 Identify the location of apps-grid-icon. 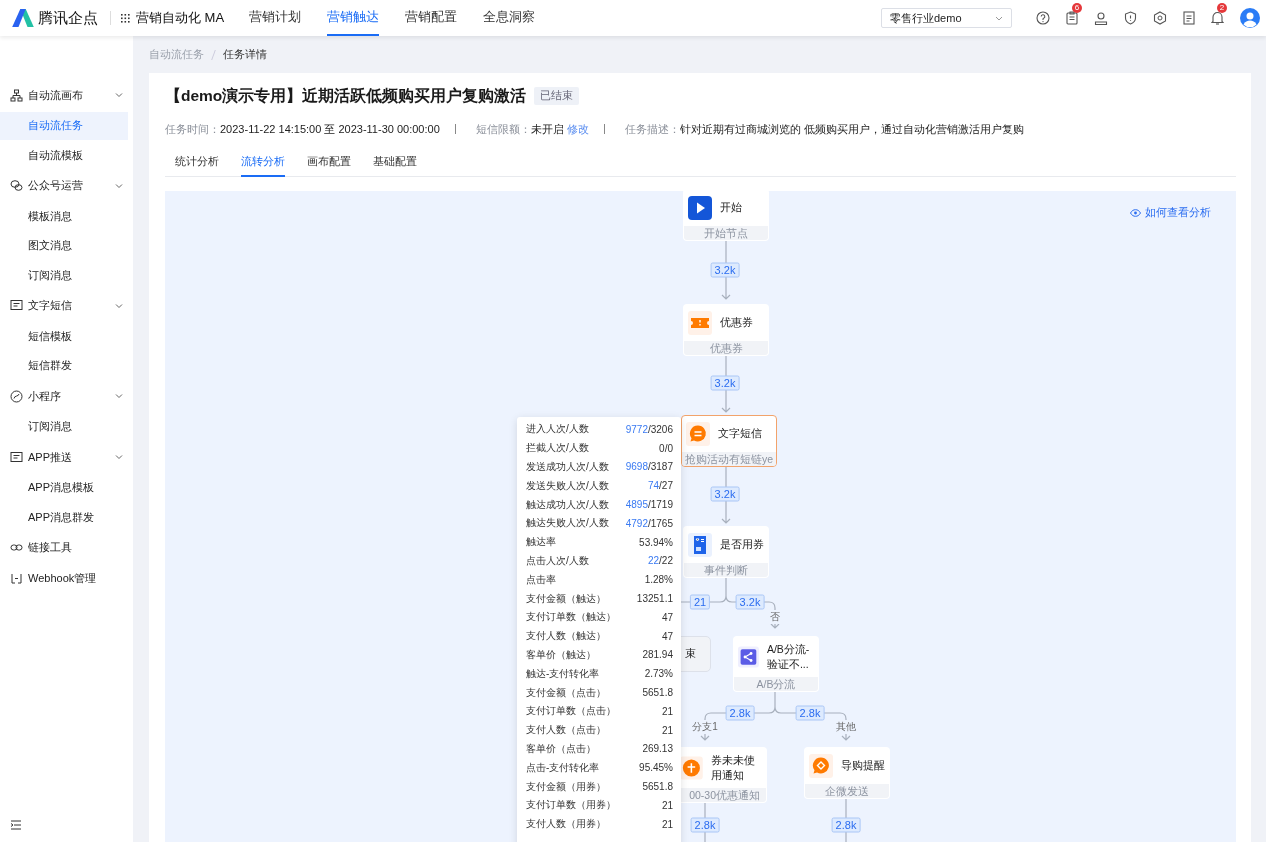
(125, 18).